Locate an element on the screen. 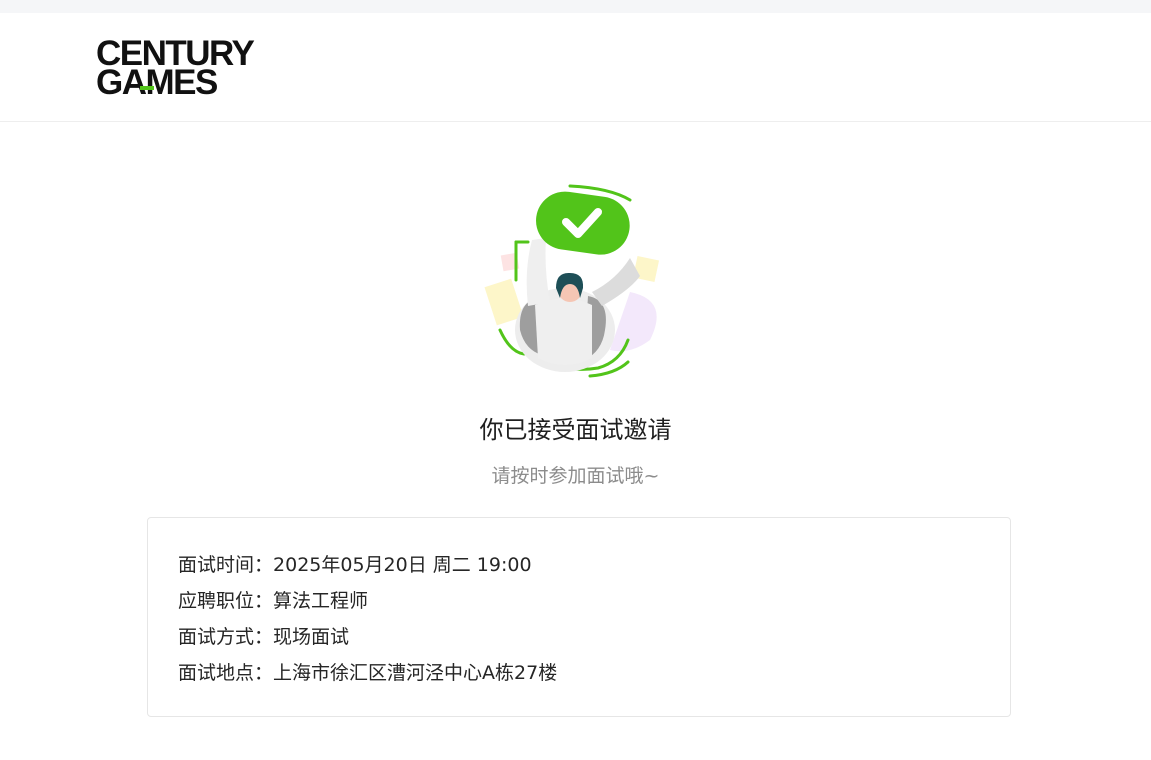 This screenshot has width=1151, height=760. info-value: 算法工程师 is located at coordinates (321, 601).